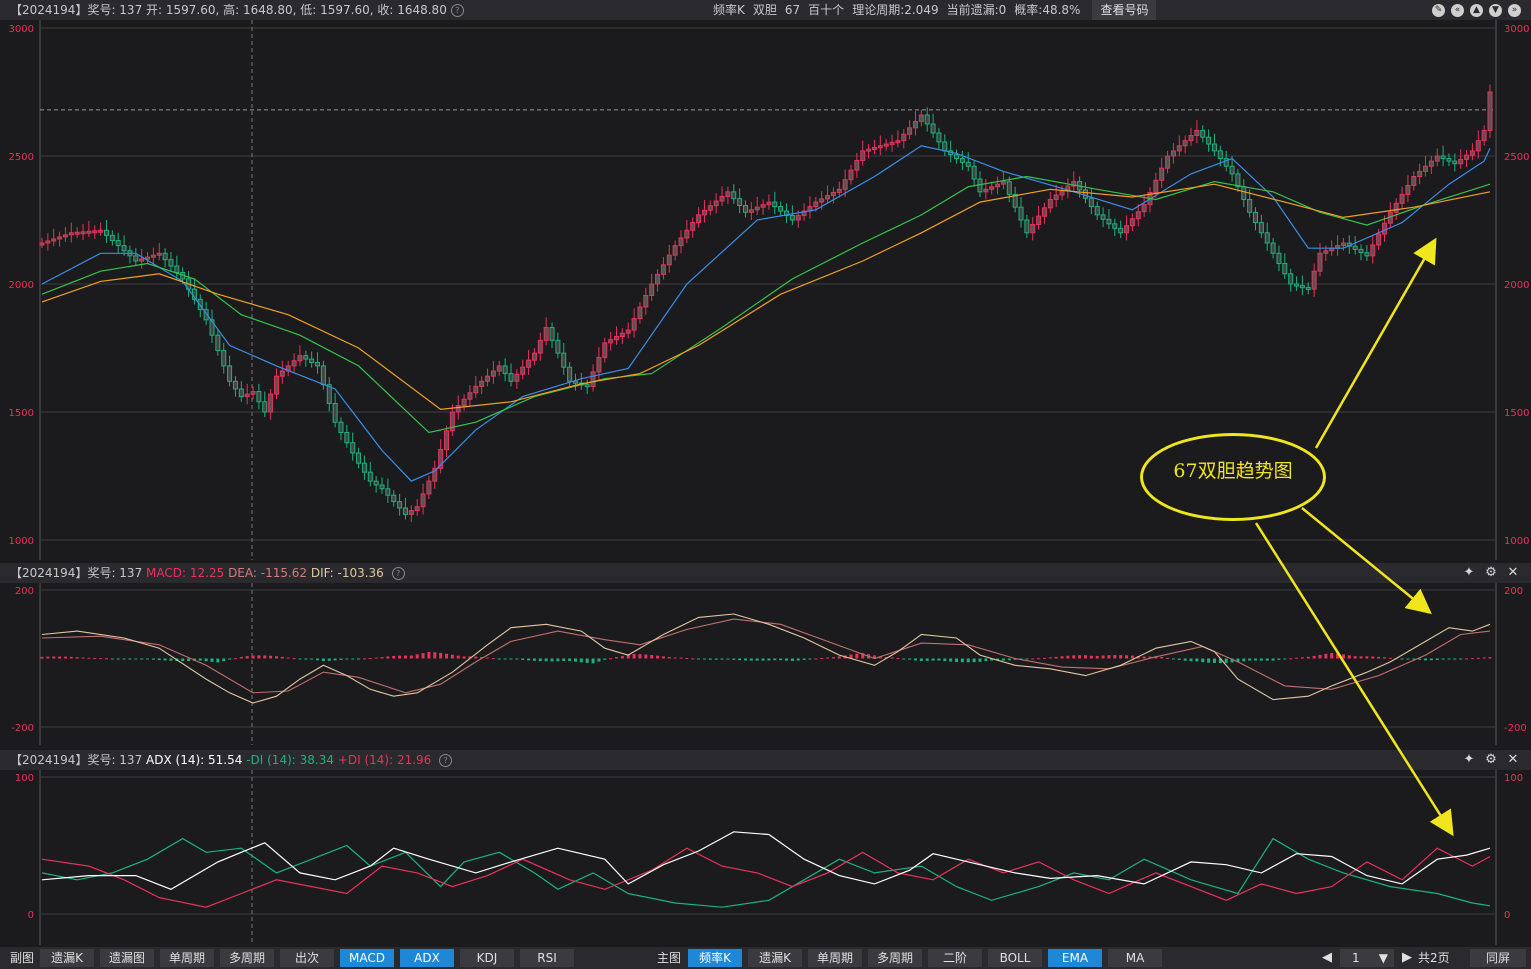  What do you see at coordinates (1124, 10) in the screenshot?
I see `view-numbers-button: 查看号码` at bounding box center [1124, 10].